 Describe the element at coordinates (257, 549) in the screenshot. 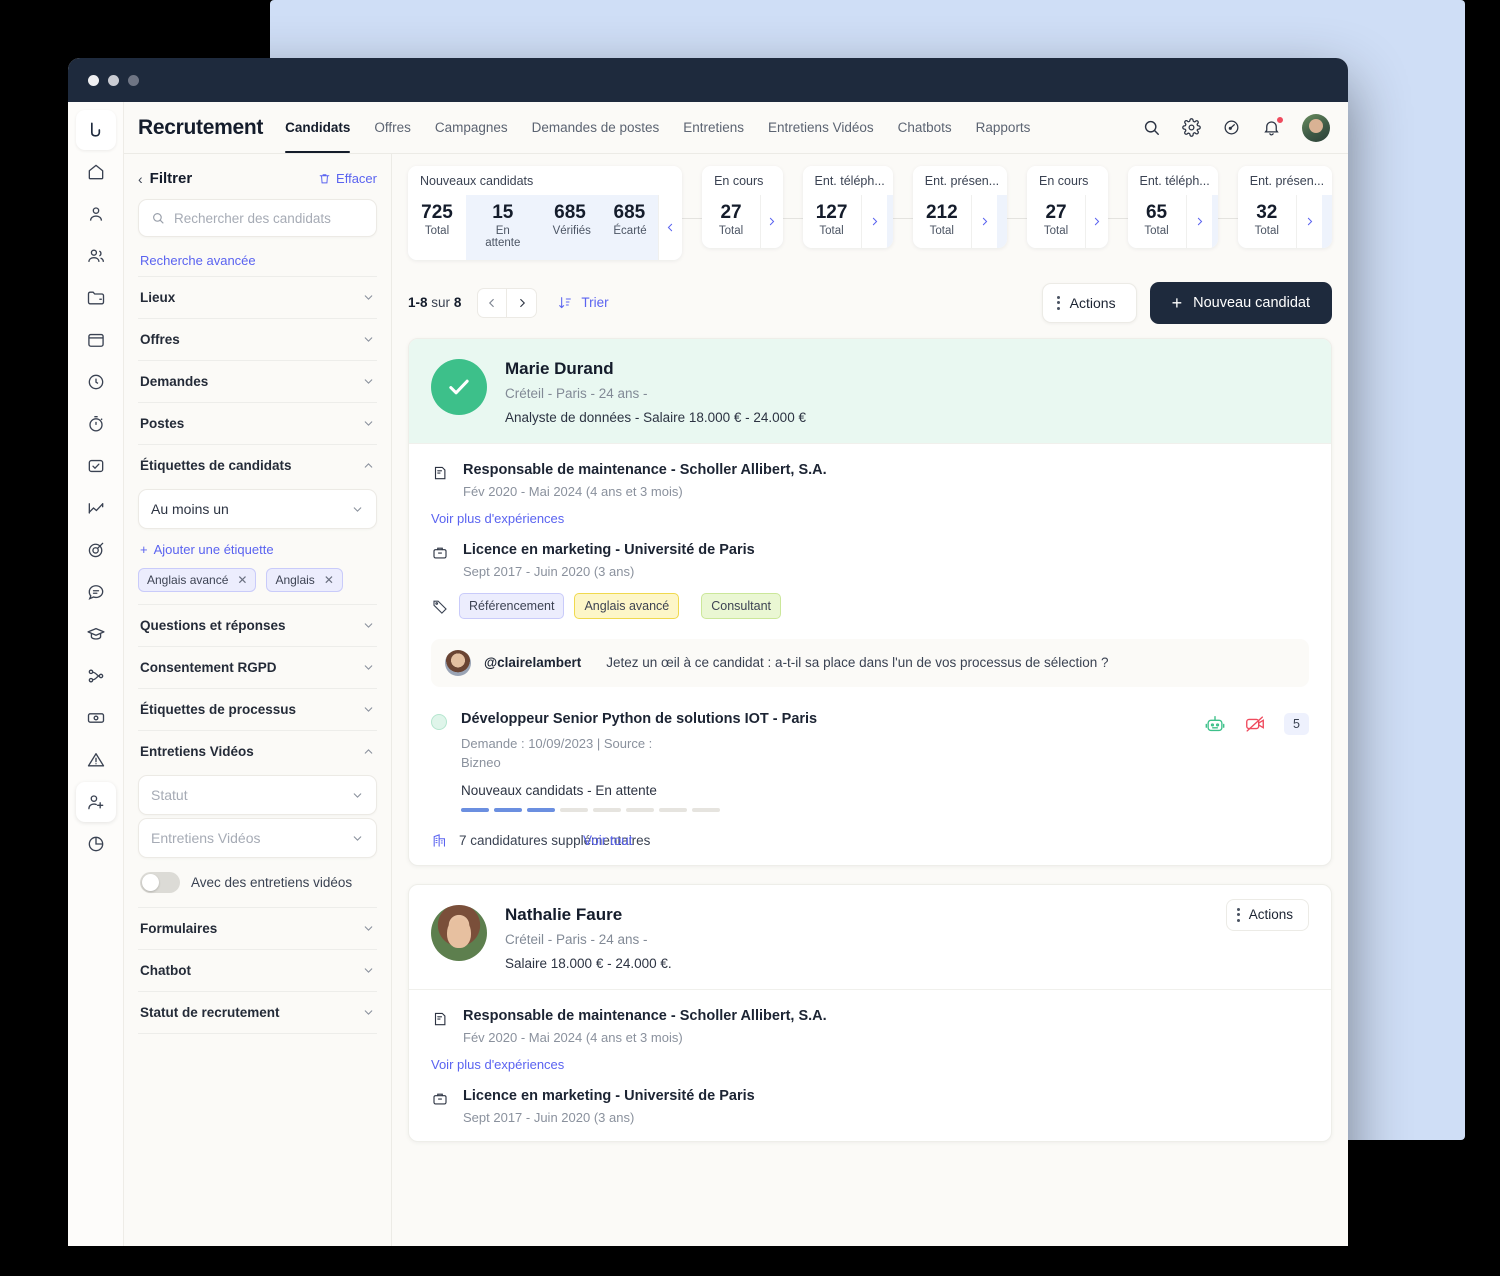

I see `add-tag-button: + Ajouter une étiquette` at that location.